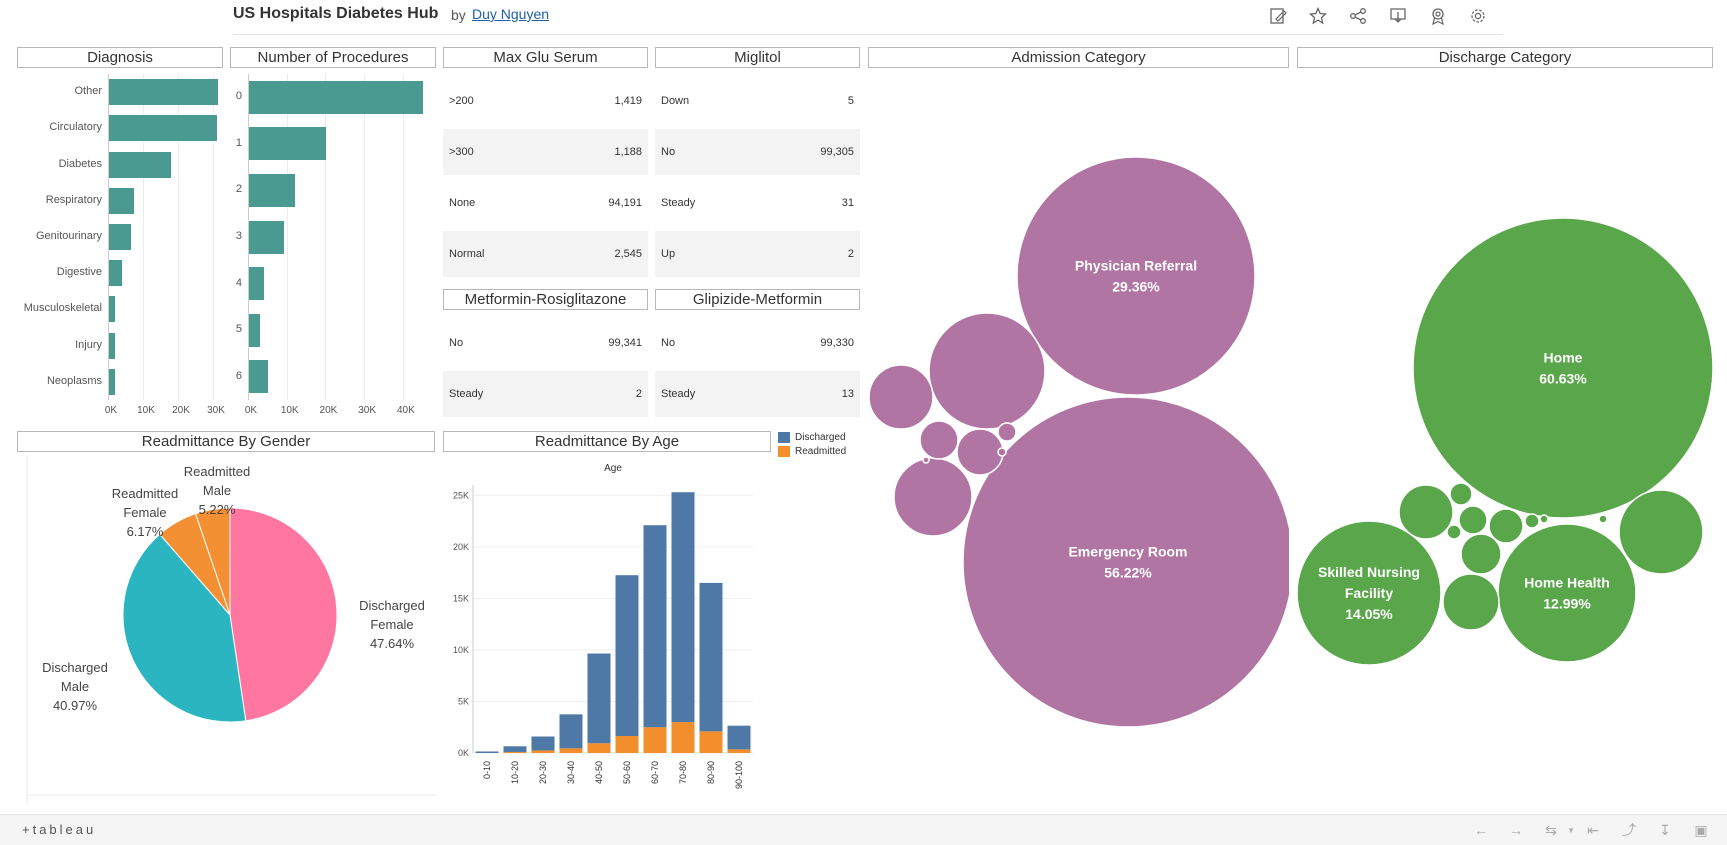 Image resolution: width=1727 pixels, height=845 pixels. What do you see at coordinates (1128, 573) in the screenshot?
I see `bubble-label: 56.22%` at bounding box center [1128, 573].